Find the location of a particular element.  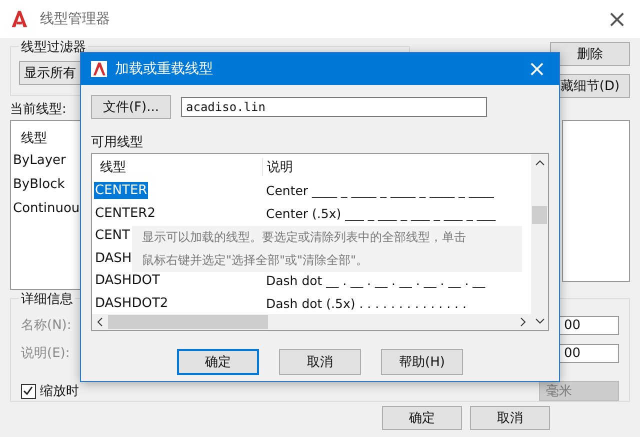

table-row: DASHDOT2 Dash dot (.5x) . . . . . . . . . . . . . . is located at coordinates (311, 303).